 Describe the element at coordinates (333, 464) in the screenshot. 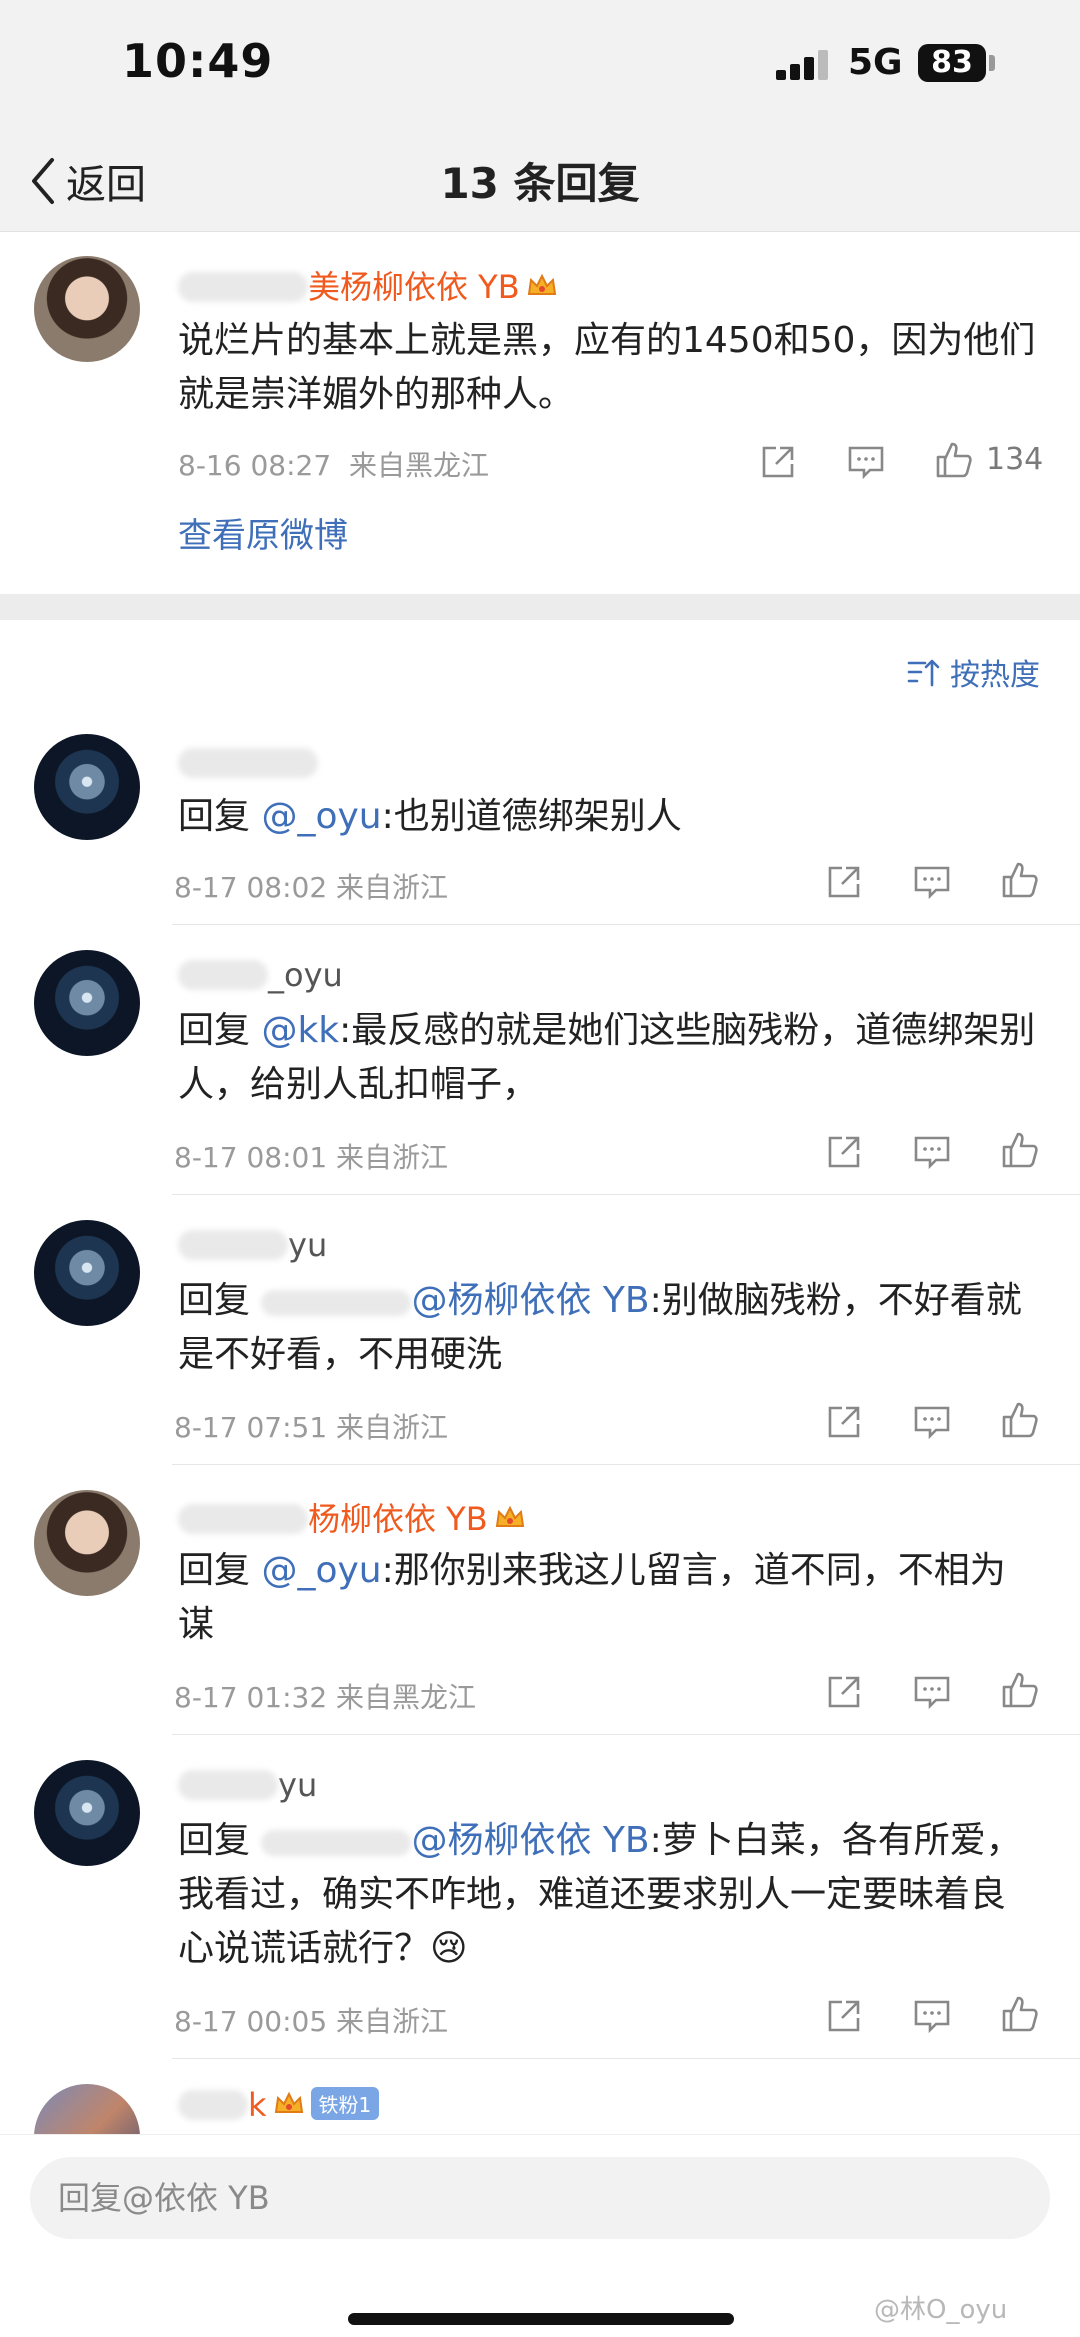

I see `post-meta: 8-16 08:27 来自黑龙江` at that location.